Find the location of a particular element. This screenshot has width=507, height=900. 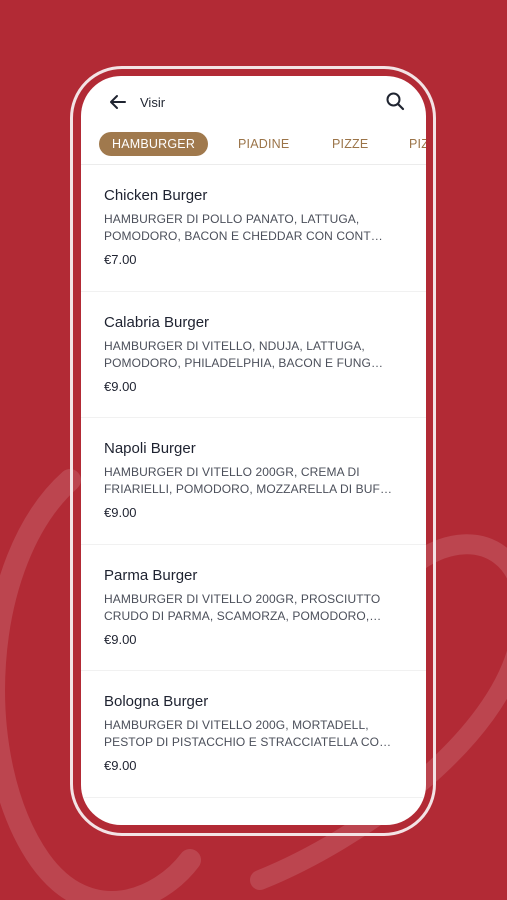

page-title: Visir is located at coordinates (153, 102).